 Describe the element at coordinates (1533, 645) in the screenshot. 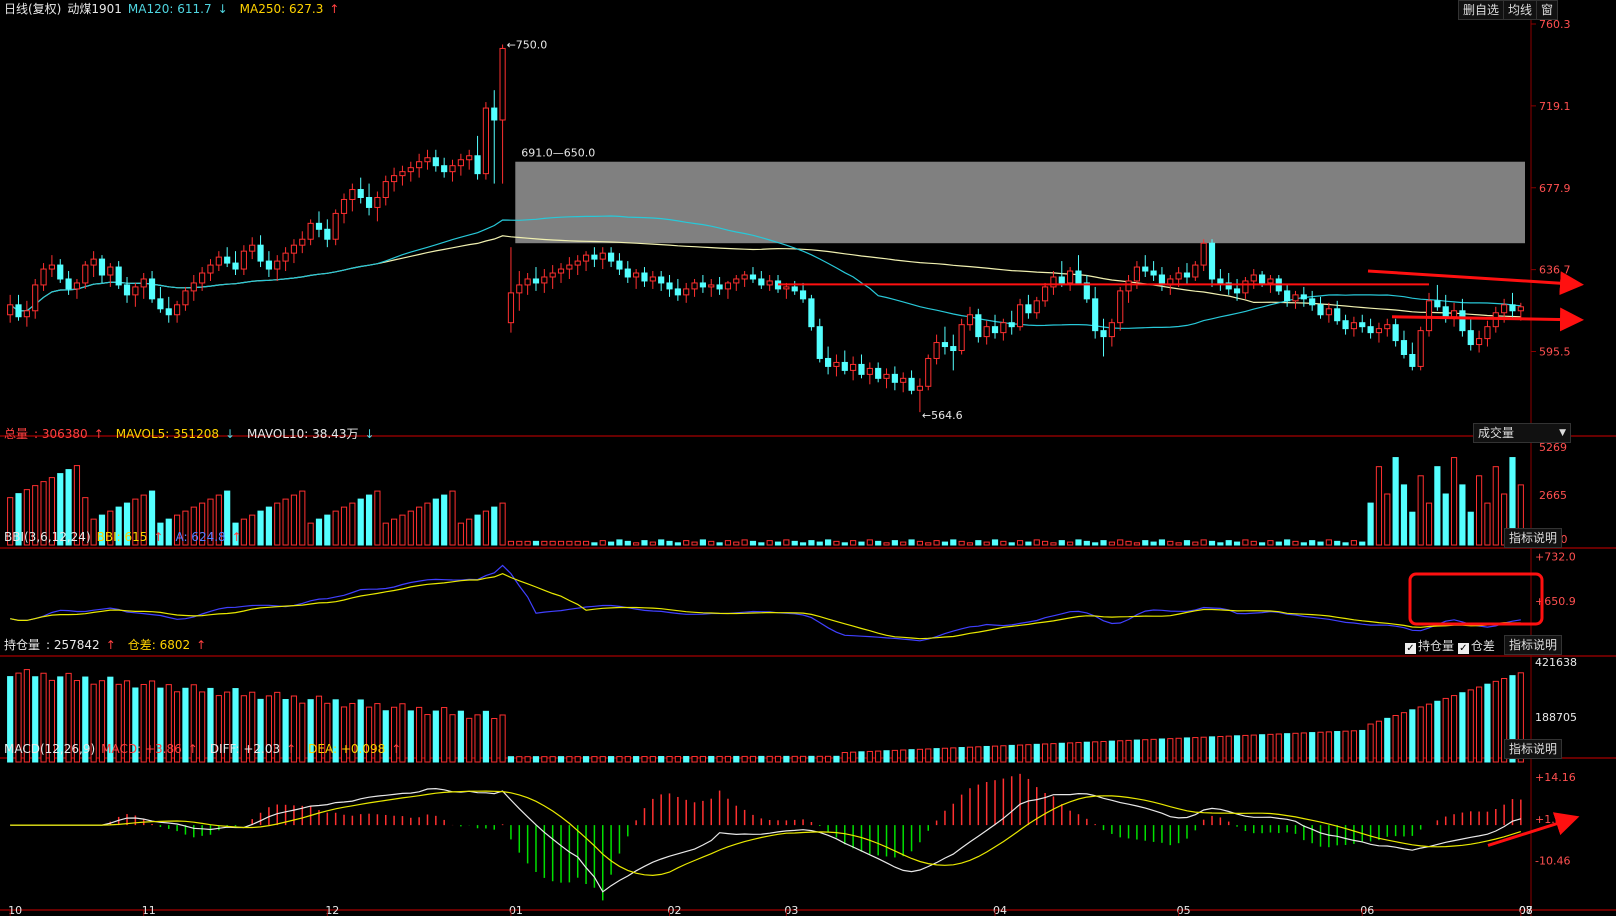

I see `oi-indicator-help-button: 指标说明` at that location.